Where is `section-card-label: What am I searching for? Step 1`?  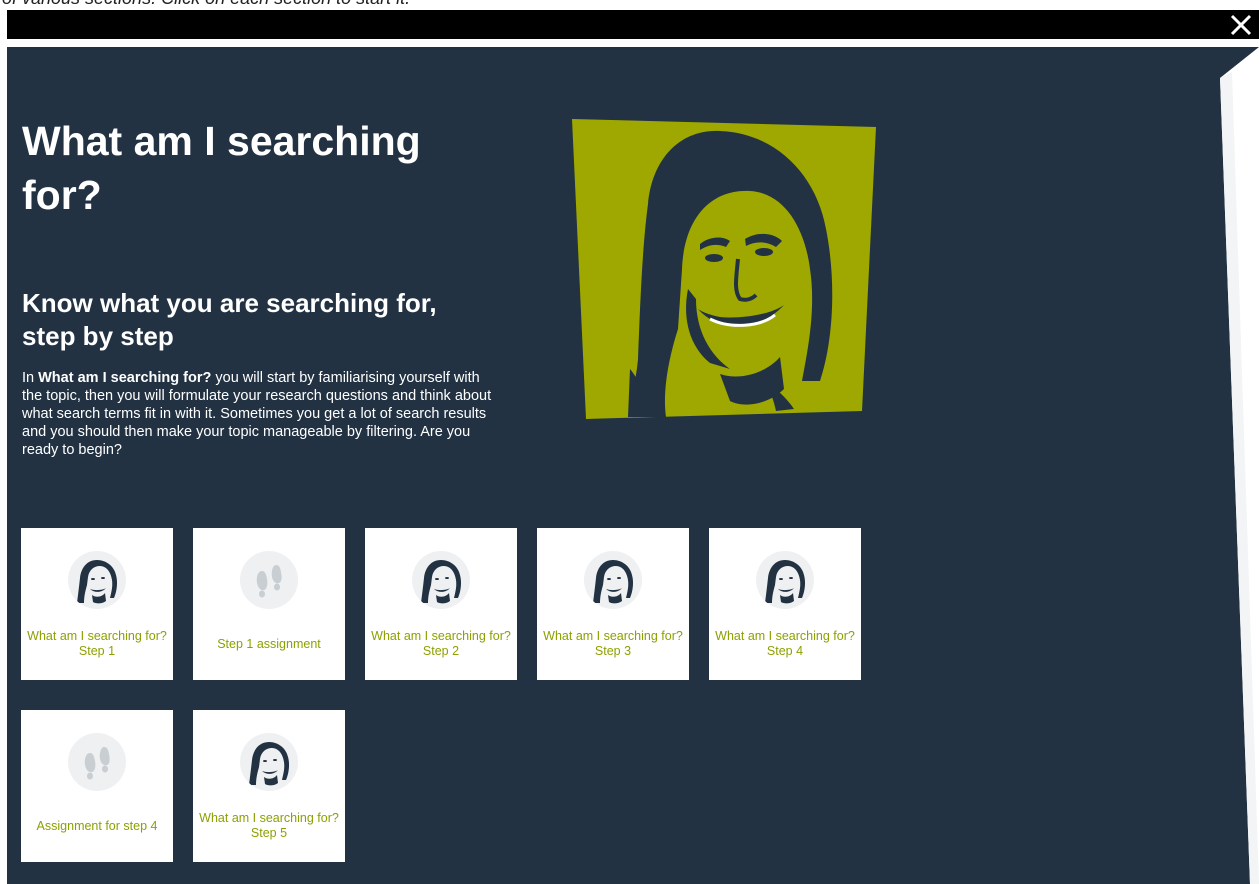
section-card-label: What am I searching for? Step 1 is located at coordinates (97, 643).